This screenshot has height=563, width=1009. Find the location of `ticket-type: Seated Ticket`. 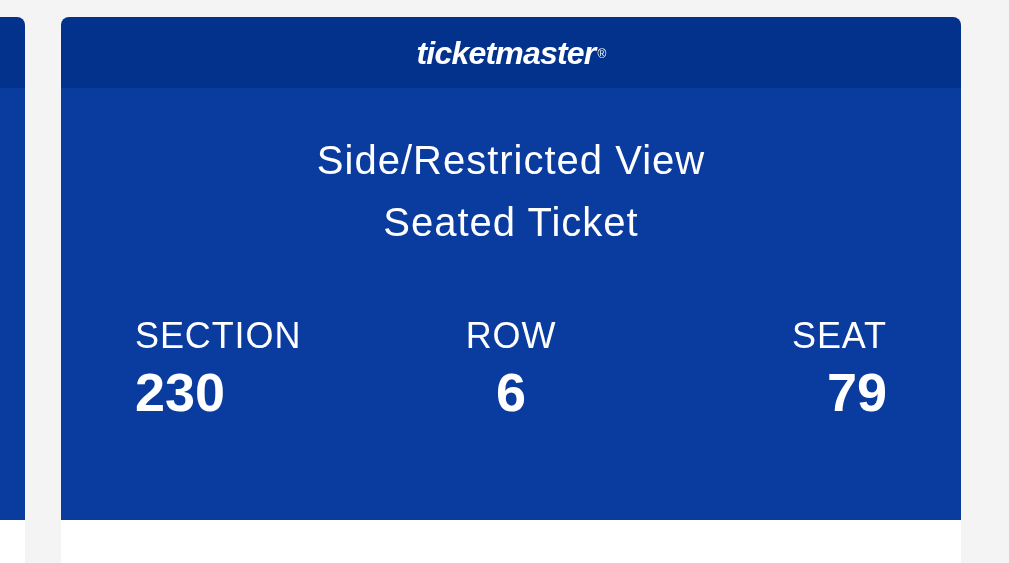

ticket-type: Seated Ticket is located at coordinates (511, 222).